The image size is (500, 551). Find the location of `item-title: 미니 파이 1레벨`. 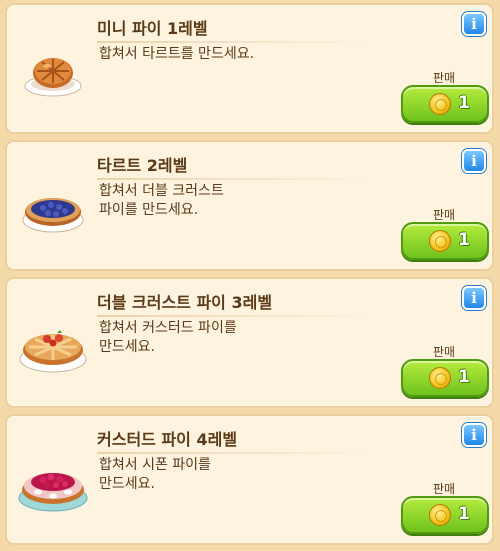

item-title: 미니 파이 1레벨 is located at coordinates (152, 28).